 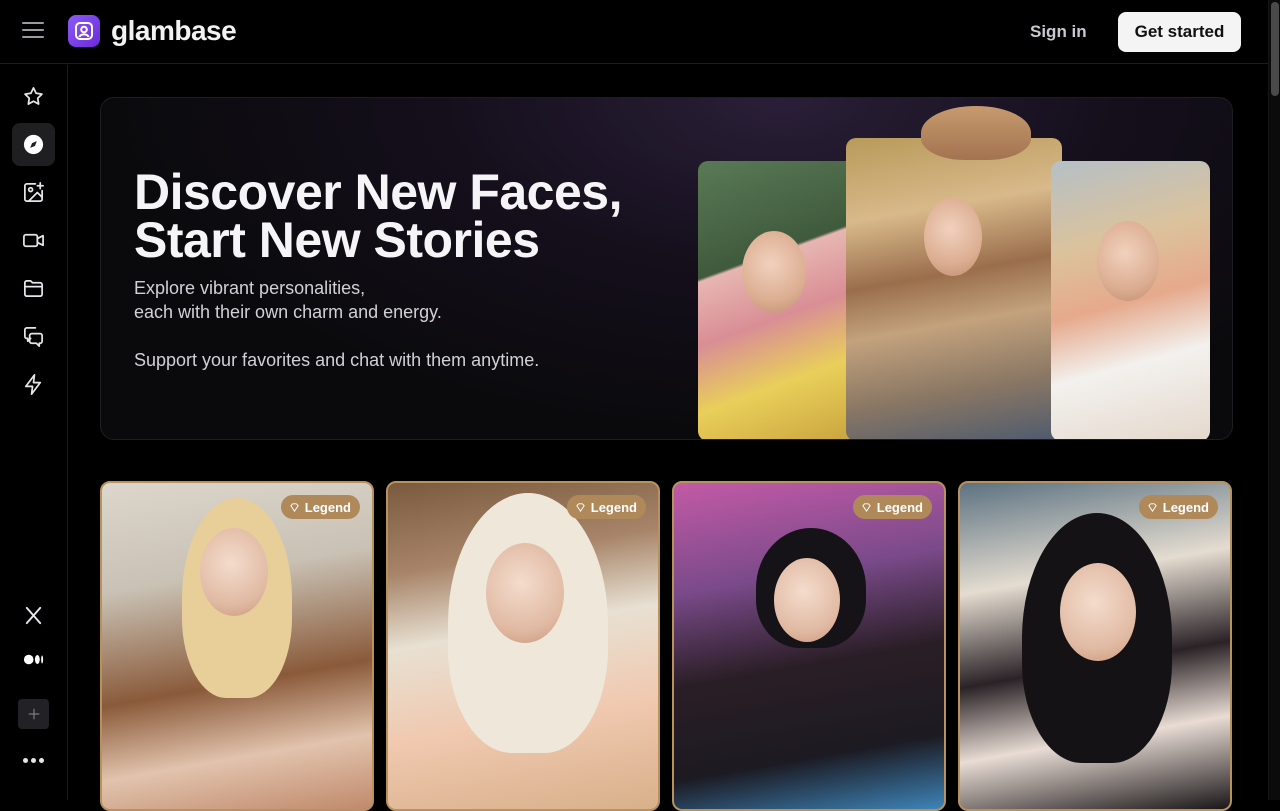 I want to click on sidebar-item-image-generator, so click(x=33, y=192).